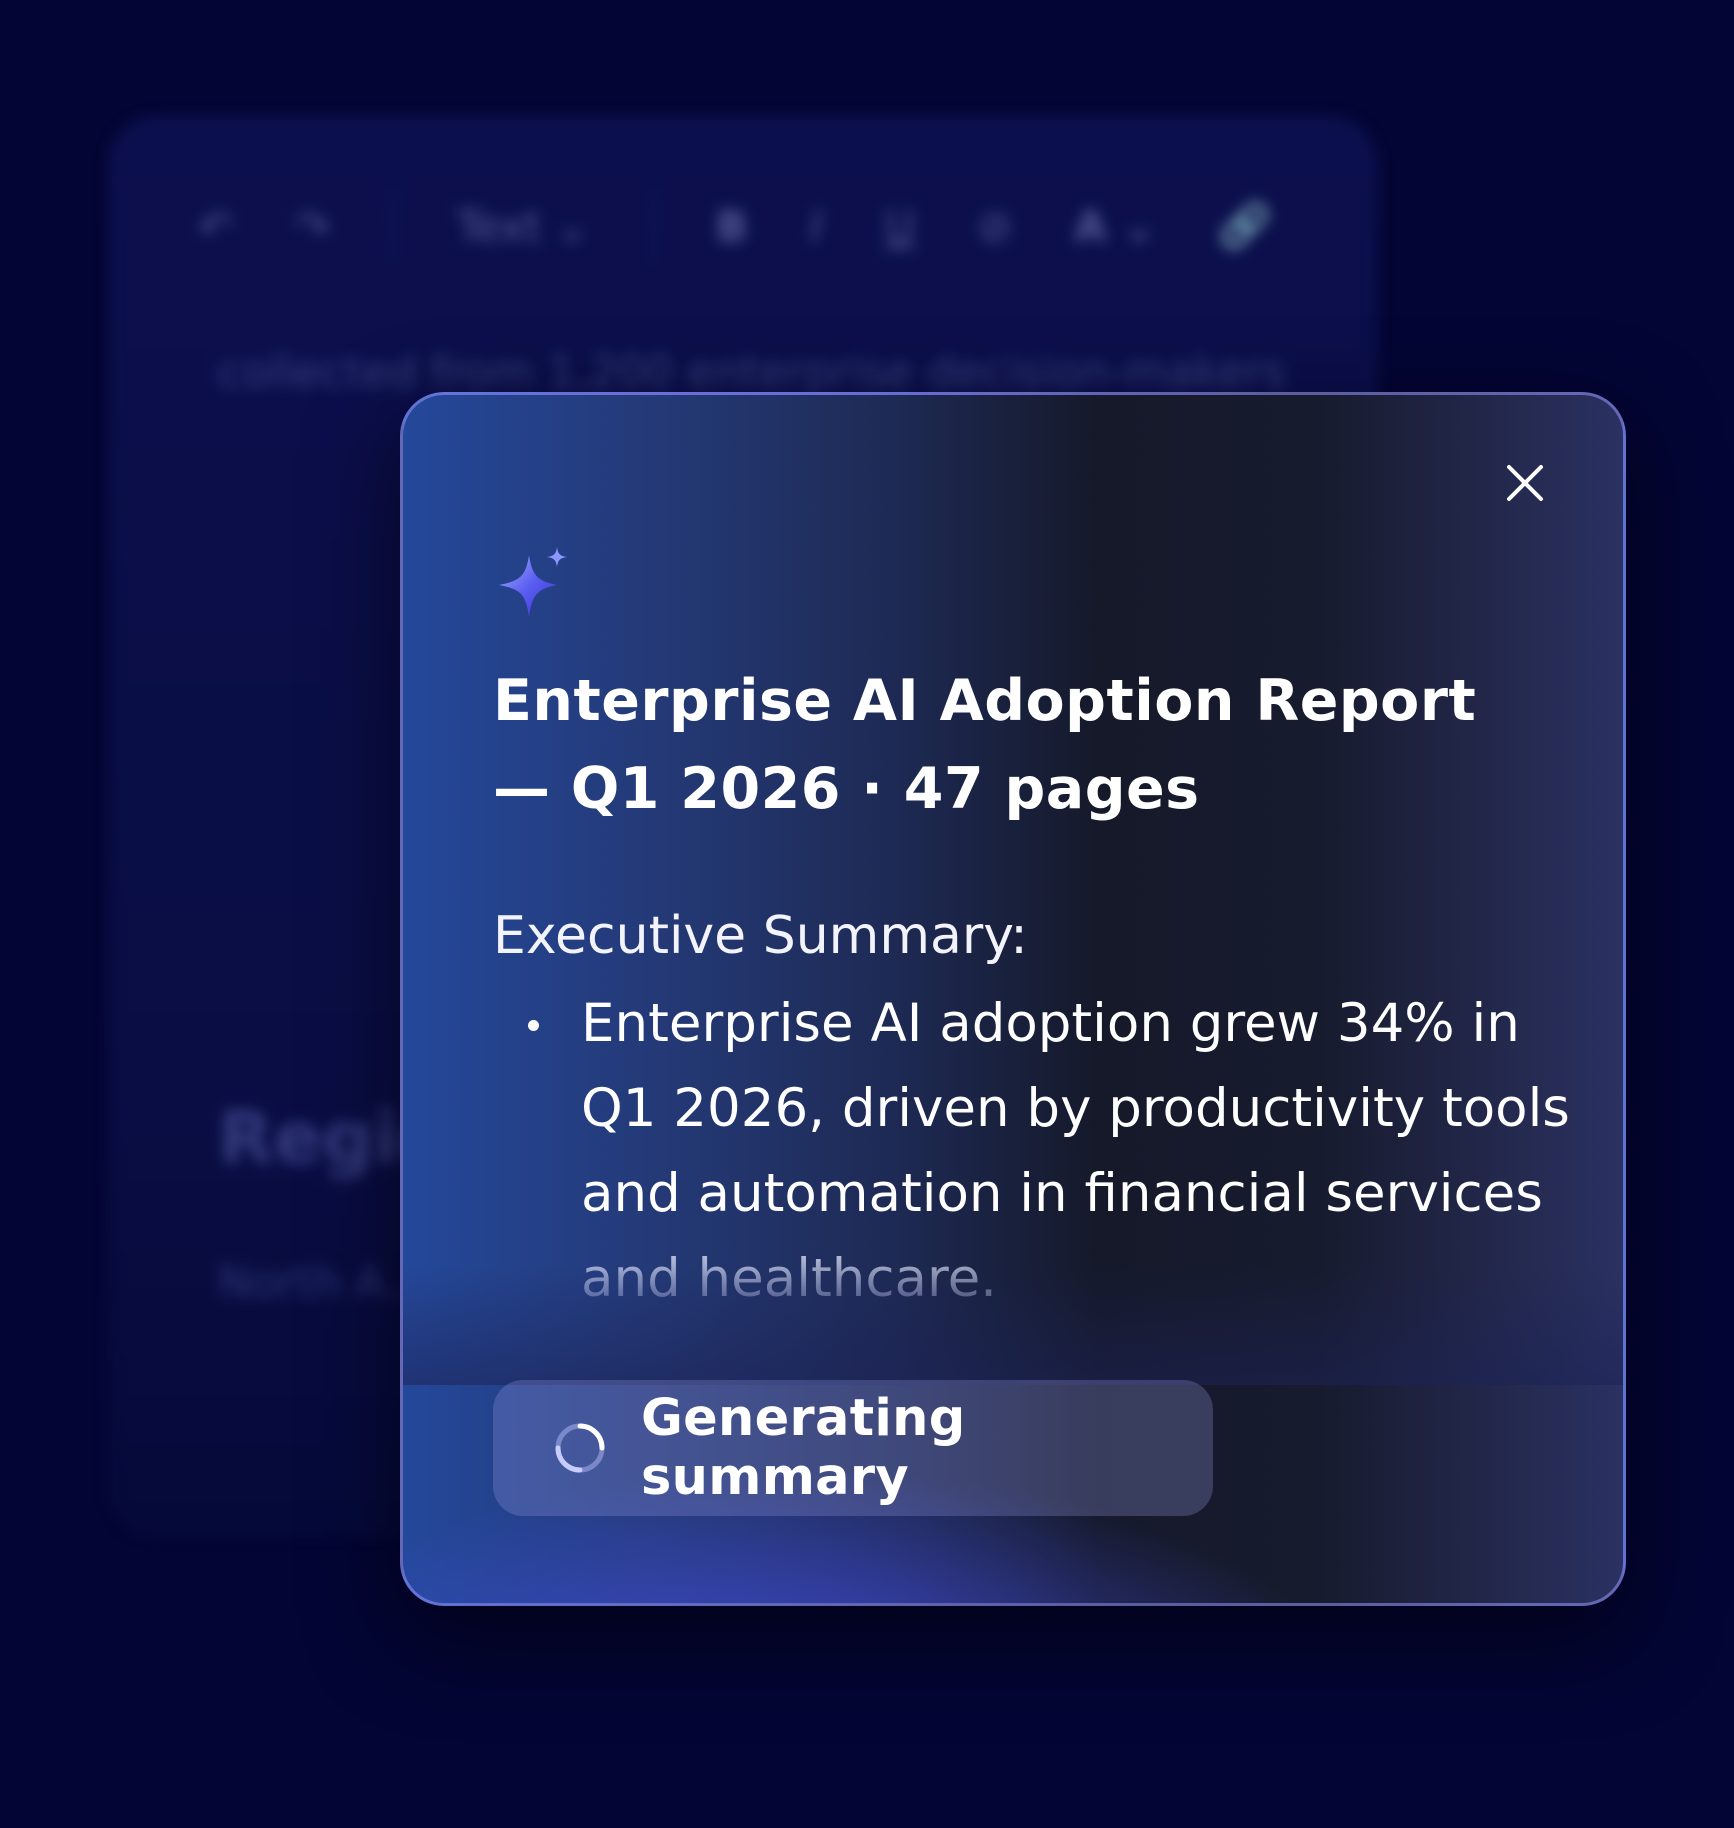 This screenshot has height=1828, width=1734. Describe the element at coordinates (1245, 226) in the screenshot. I see `link-icon: 🔗` at that location.